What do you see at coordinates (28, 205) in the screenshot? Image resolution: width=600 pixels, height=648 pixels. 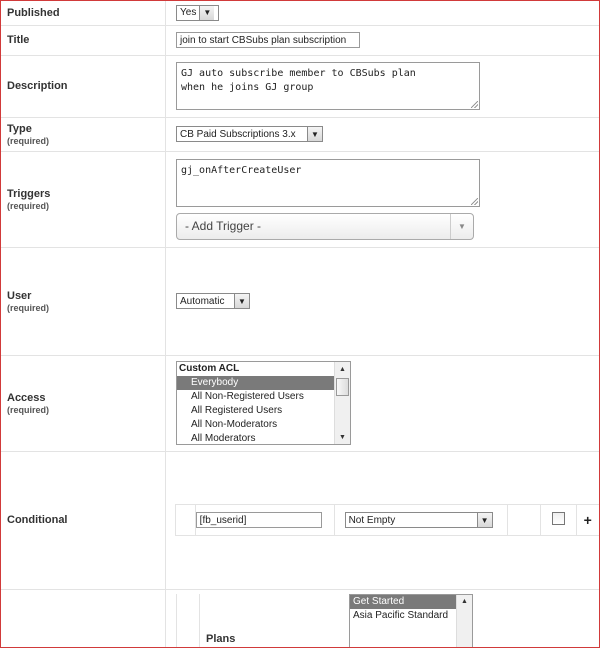 I see `triggers-required: (required)` at bounding box center [28, 205].